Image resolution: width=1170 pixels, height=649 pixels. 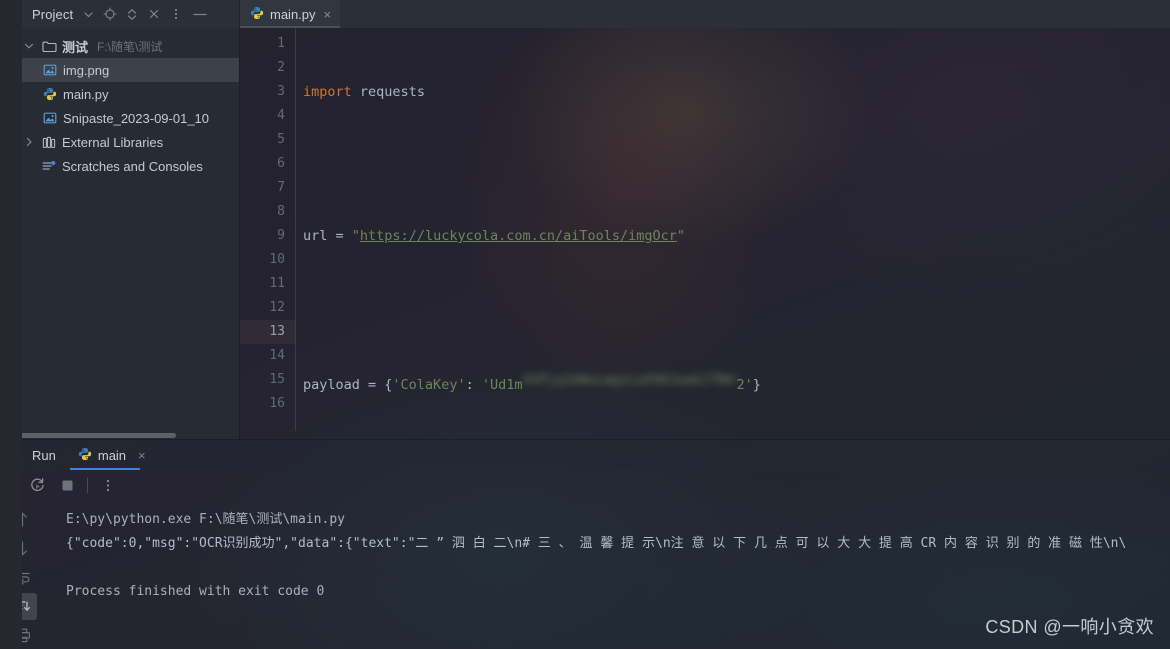 What do you see at coordinates (315, 236) in the screenshot?
I see `variable-url: url` at bounding box center [315, 236].